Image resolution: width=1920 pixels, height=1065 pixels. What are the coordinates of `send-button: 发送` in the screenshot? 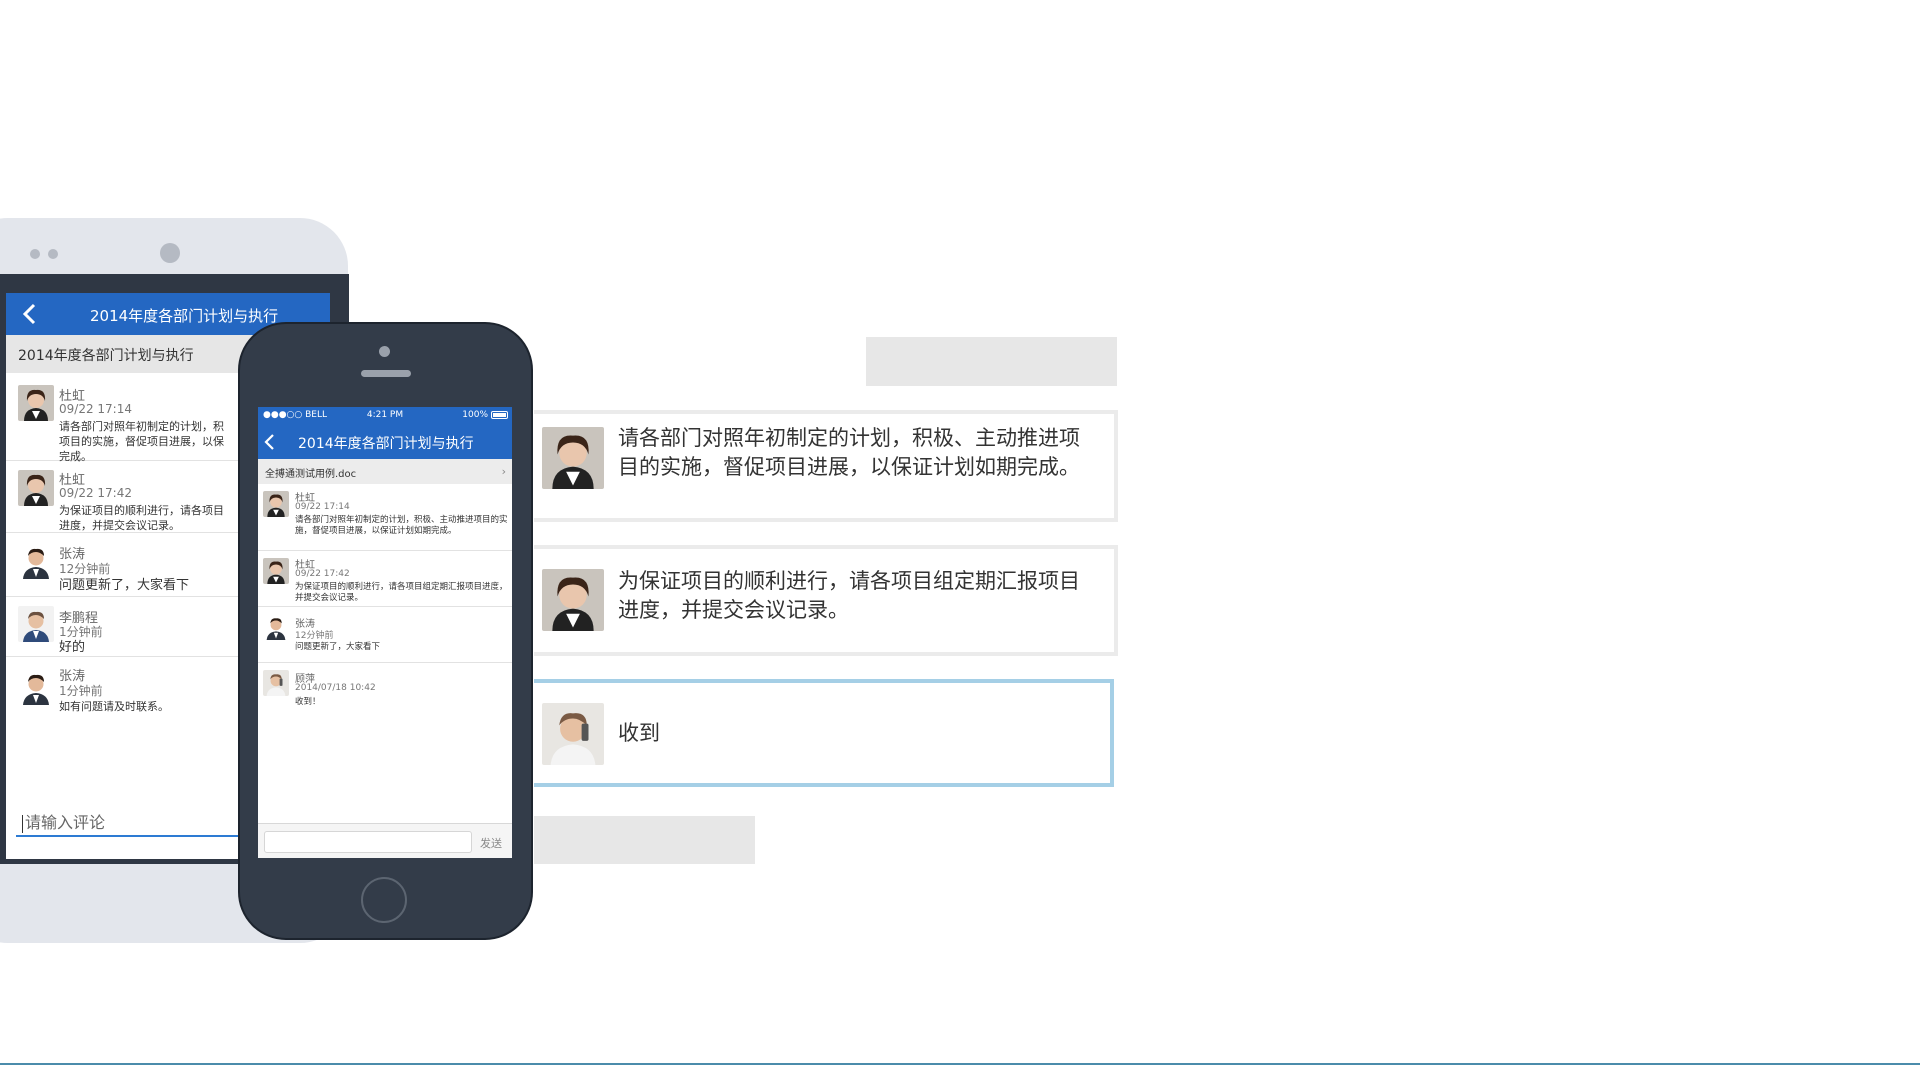 It's located at (491, 843).